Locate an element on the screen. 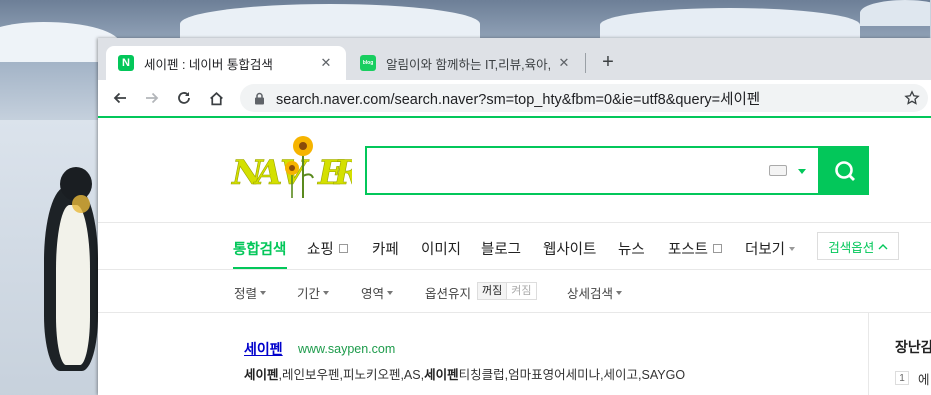  forward-button is located at coordinates (152, 98).